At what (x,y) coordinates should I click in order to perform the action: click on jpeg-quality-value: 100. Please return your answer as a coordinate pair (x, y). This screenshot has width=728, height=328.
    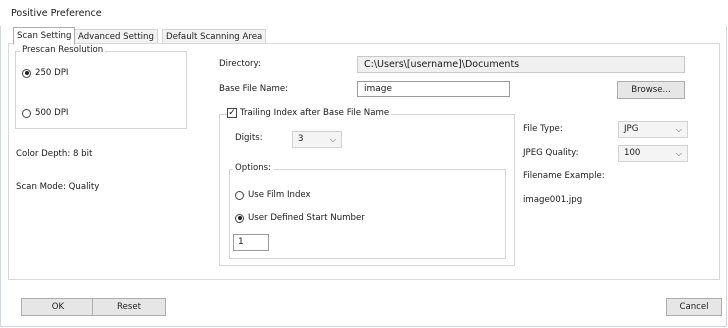
    Looking at the image, I should click on (632, 153).